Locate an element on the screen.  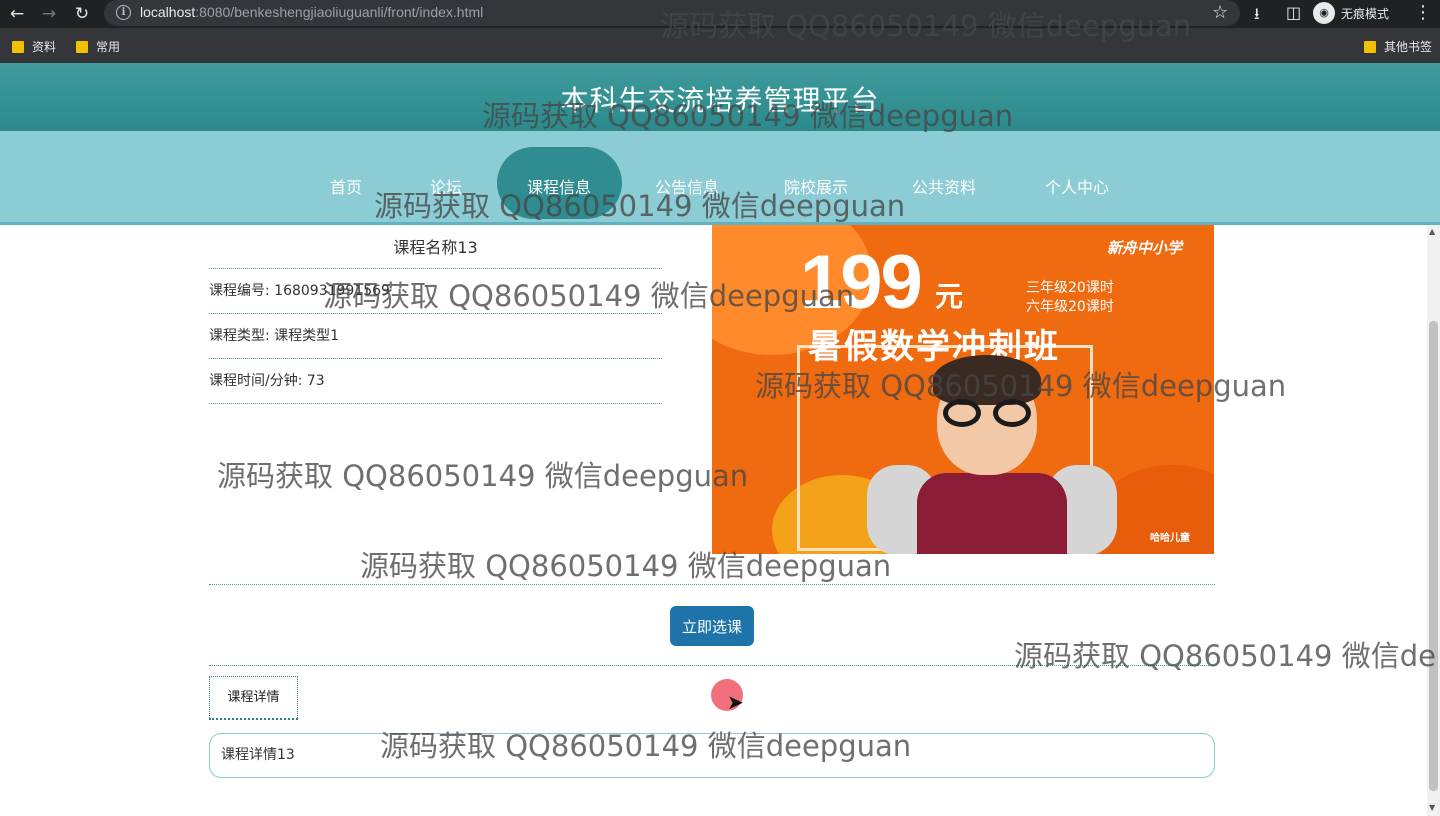
course-duration-row: 课程时间/分钟: 73 is located at coordinates (435, 381).